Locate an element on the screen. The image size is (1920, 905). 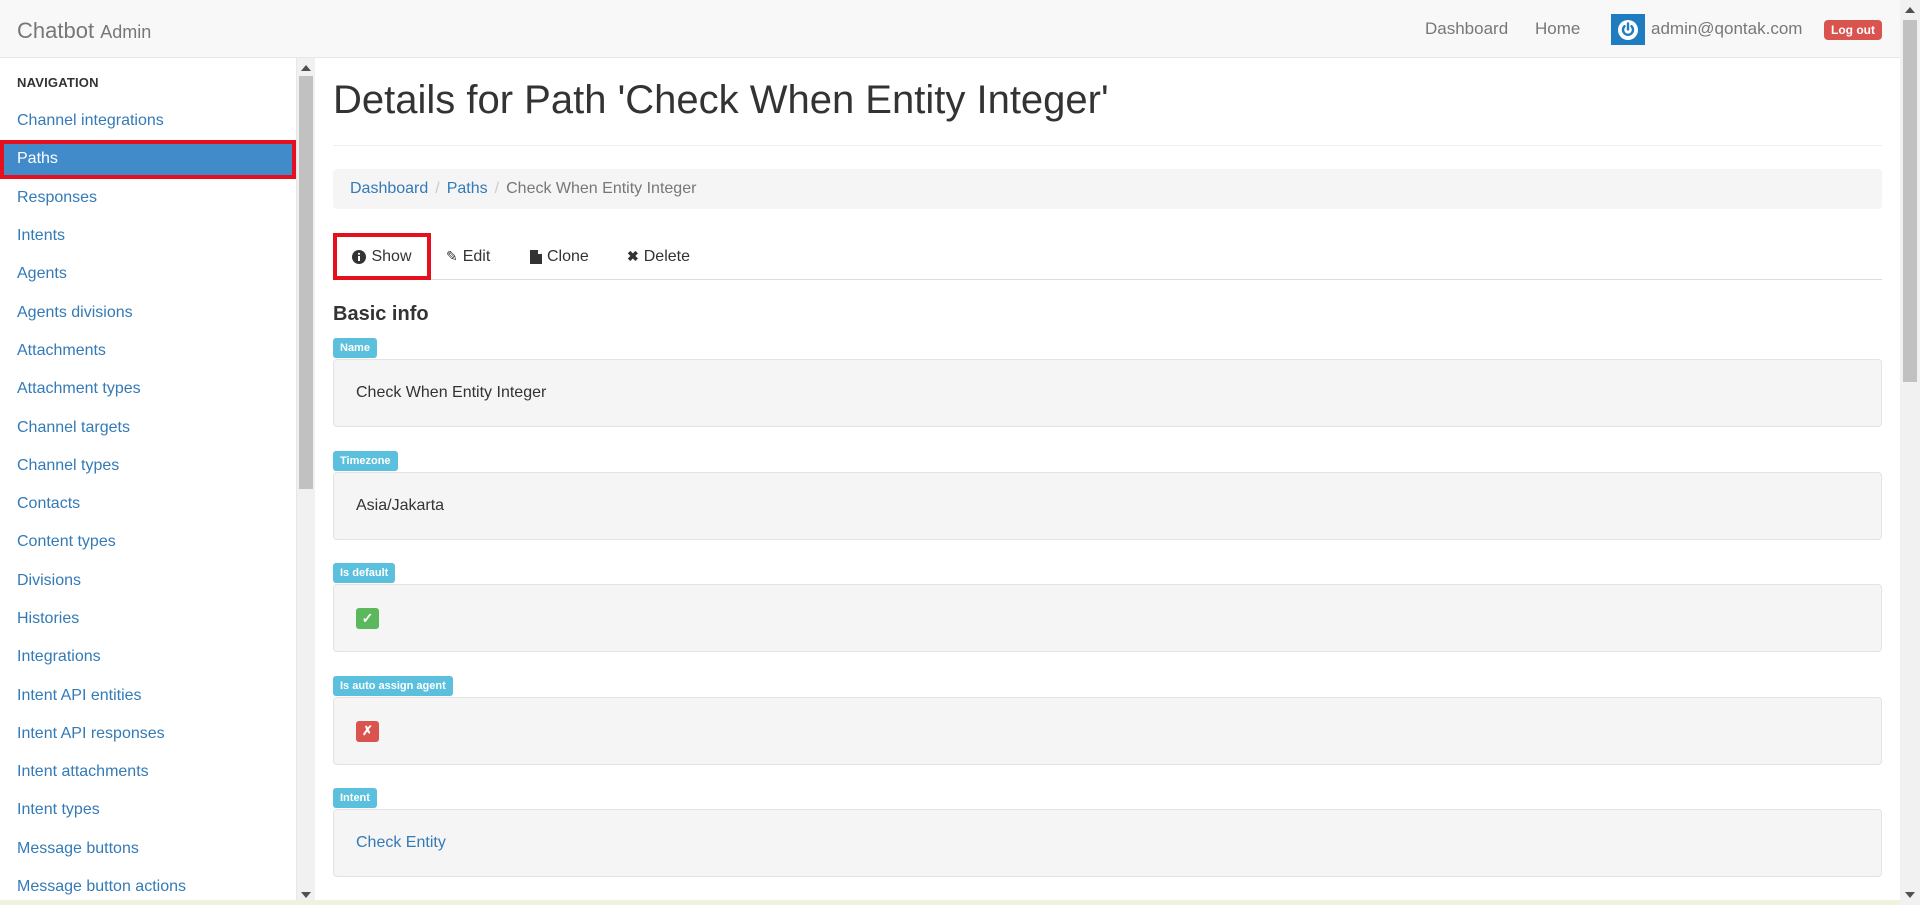
tab-clone: Clone is located at coordinates (559, 256).